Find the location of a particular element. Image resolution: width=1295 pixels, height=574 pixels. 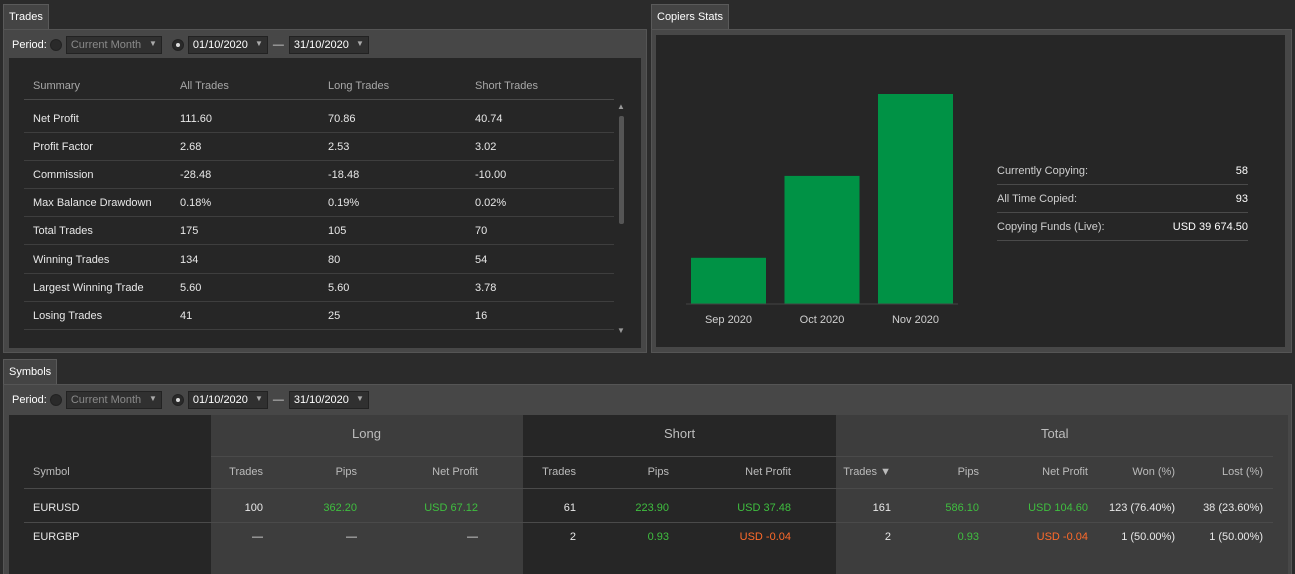

cell-all: -28.48 is located at coordinates (196, 174).